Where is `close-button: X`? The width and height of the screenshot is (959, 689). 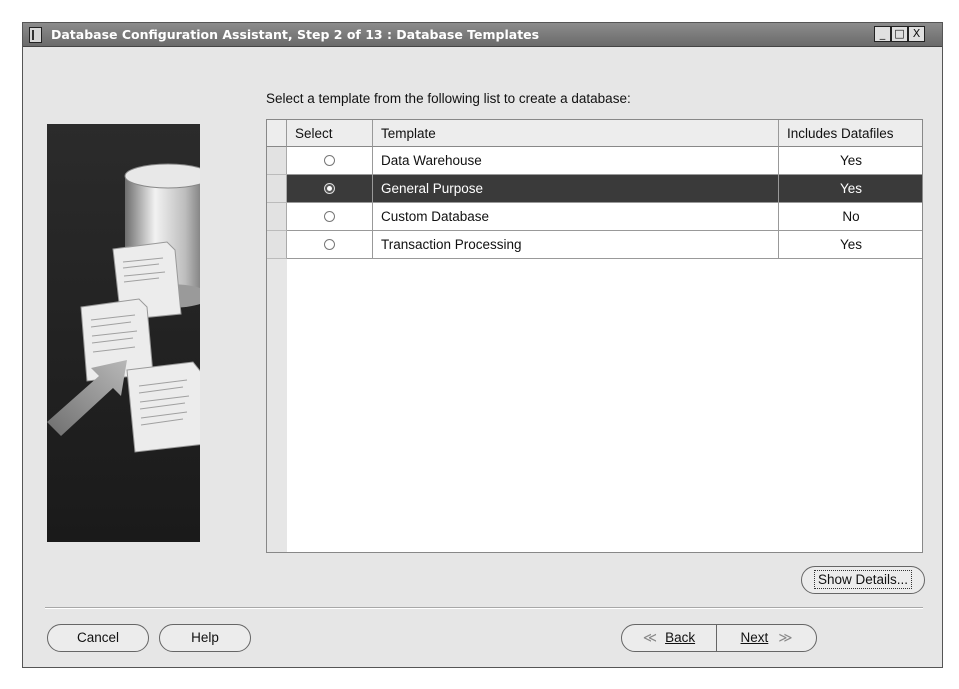
close-button: X is located at coordinates (916, 34).